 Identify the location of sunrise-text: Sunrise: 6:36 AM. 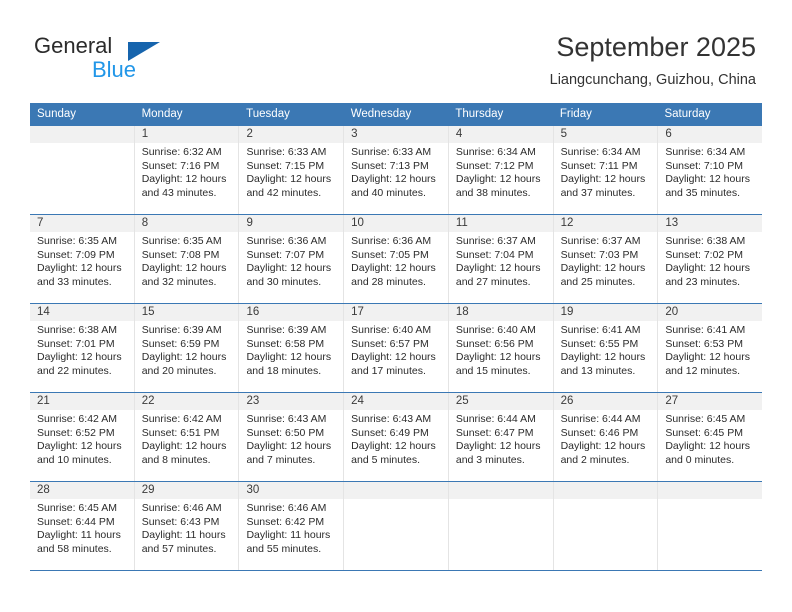
(286, 241).